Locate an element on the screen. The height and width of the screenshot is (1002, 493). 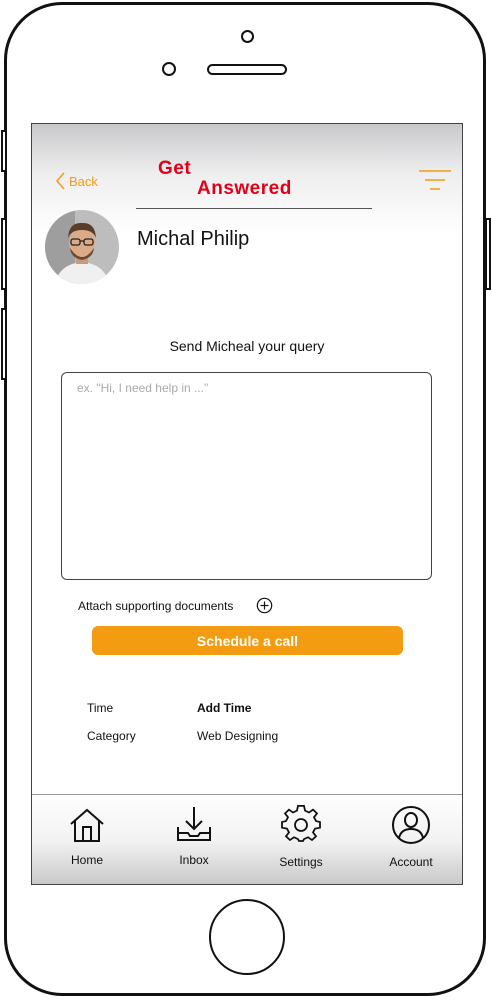
chevron-left-icon is located at coordinates (60, 181).